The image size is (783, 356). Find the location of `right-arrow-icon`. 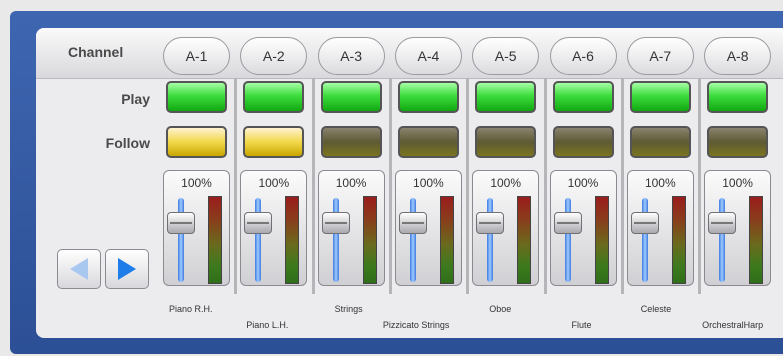

right-arrow-icon is located at coordinates (127, 269).